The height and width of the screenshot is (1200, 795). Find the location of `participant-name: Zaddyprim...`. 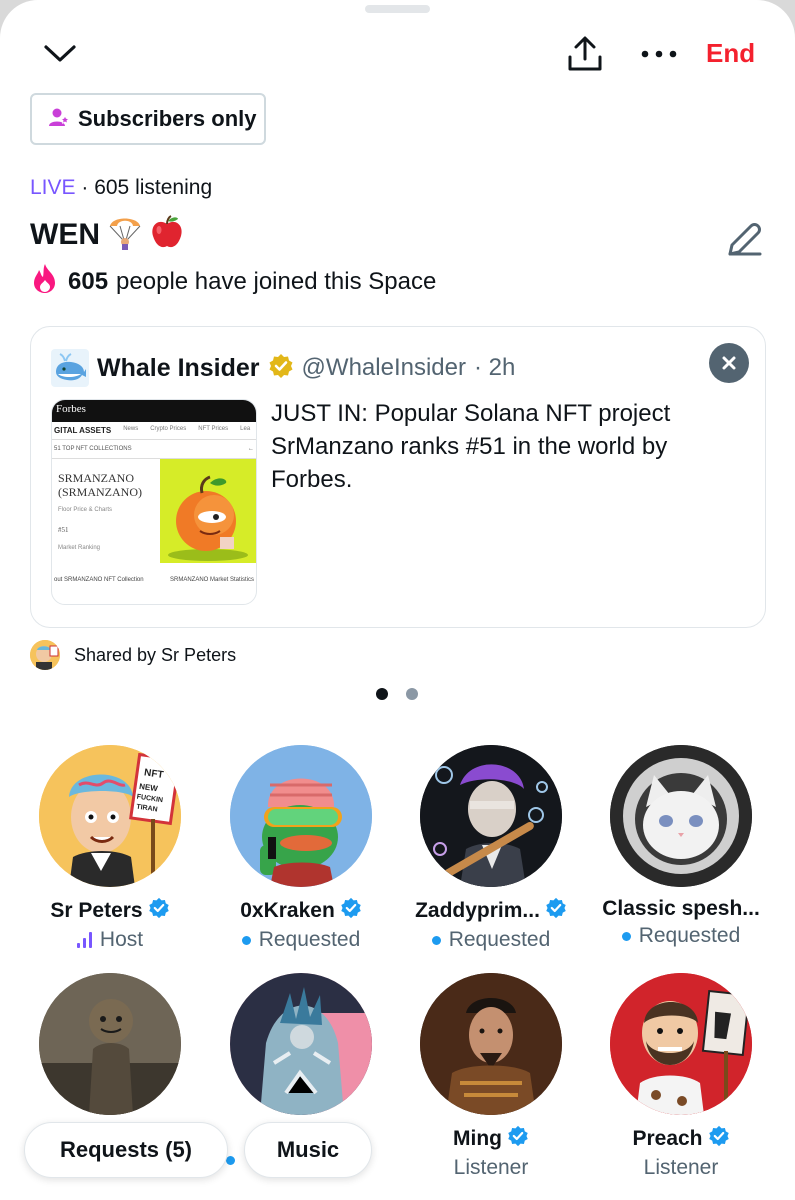

participant-name: Zaddyprim... is located at coordinates (477, 910).